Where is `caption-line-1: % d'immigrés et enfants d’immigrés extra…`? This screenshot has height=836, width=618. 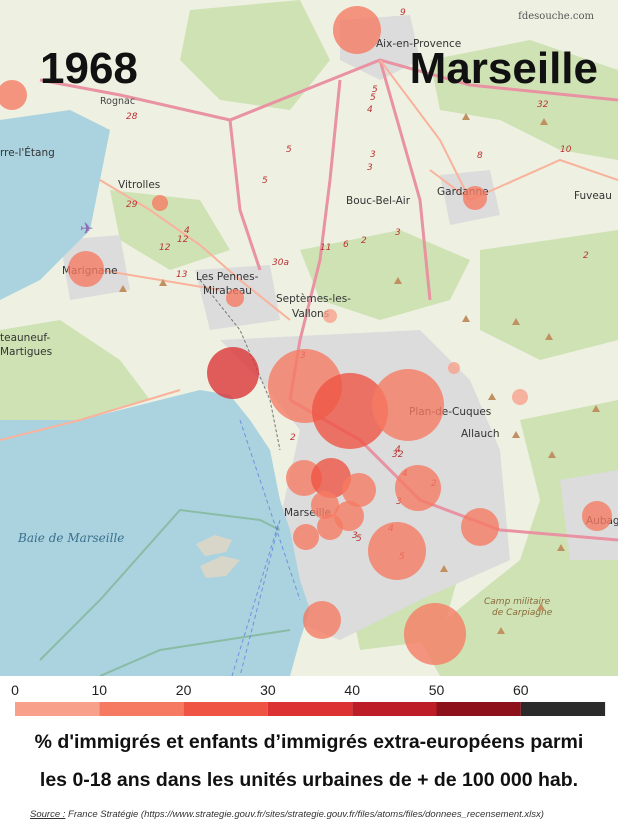
caption-line-1: % d'immigrés et enfants d’immigrés extra… is located at coordinates (309, 742).